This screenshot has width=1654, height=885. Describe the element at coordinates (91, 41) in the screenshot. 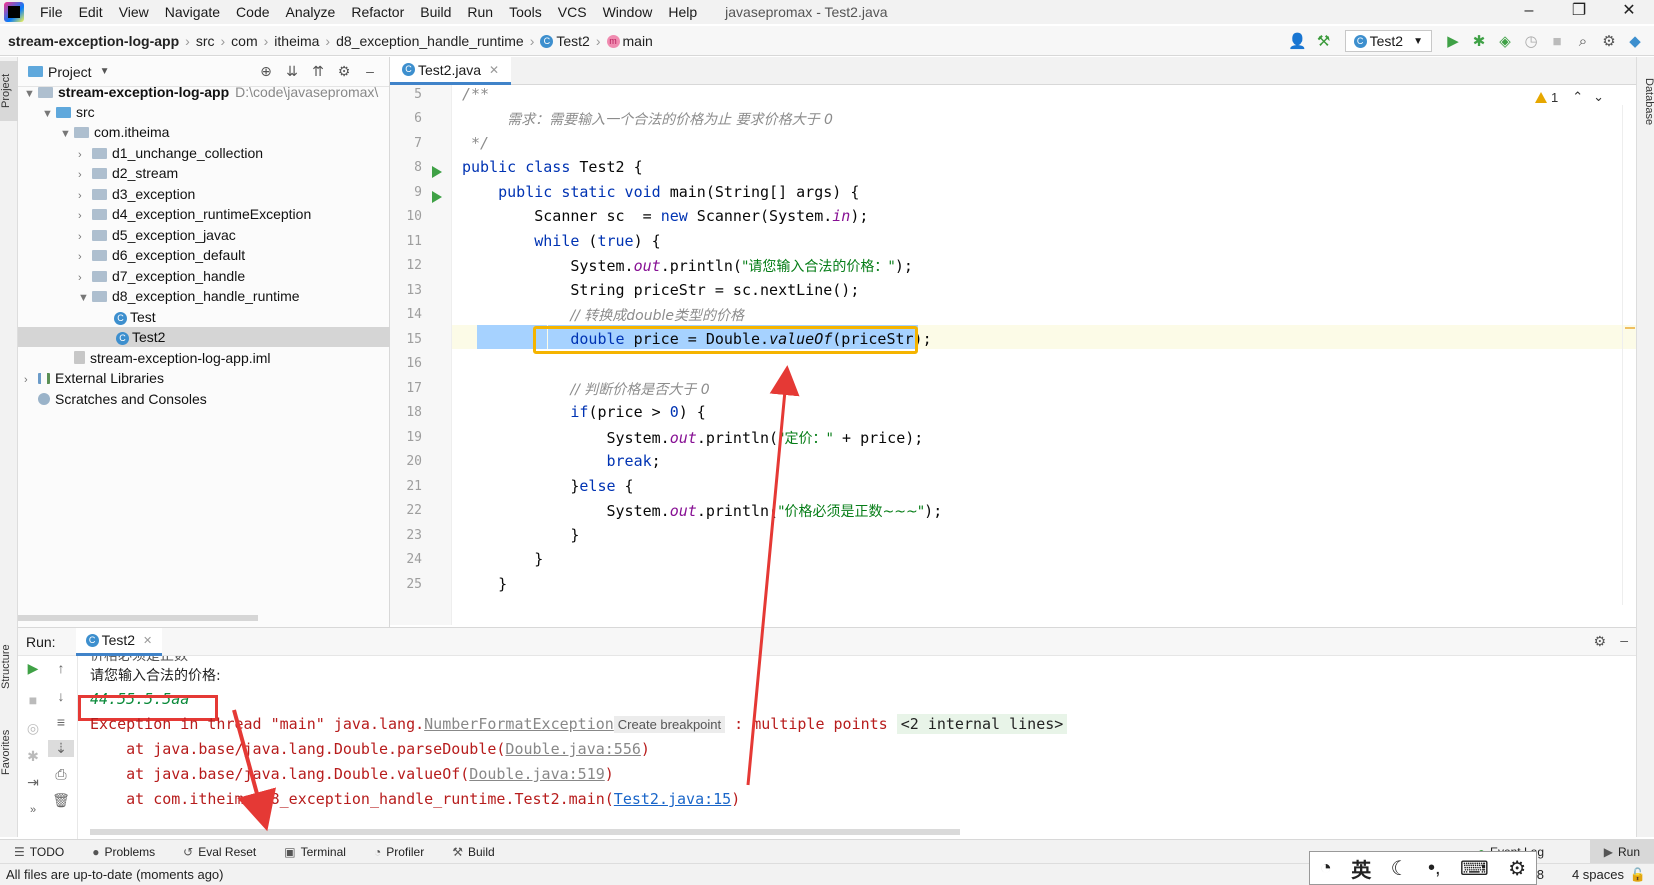

I see `breadcrumb-project: stream-exception-log-app` at that location.